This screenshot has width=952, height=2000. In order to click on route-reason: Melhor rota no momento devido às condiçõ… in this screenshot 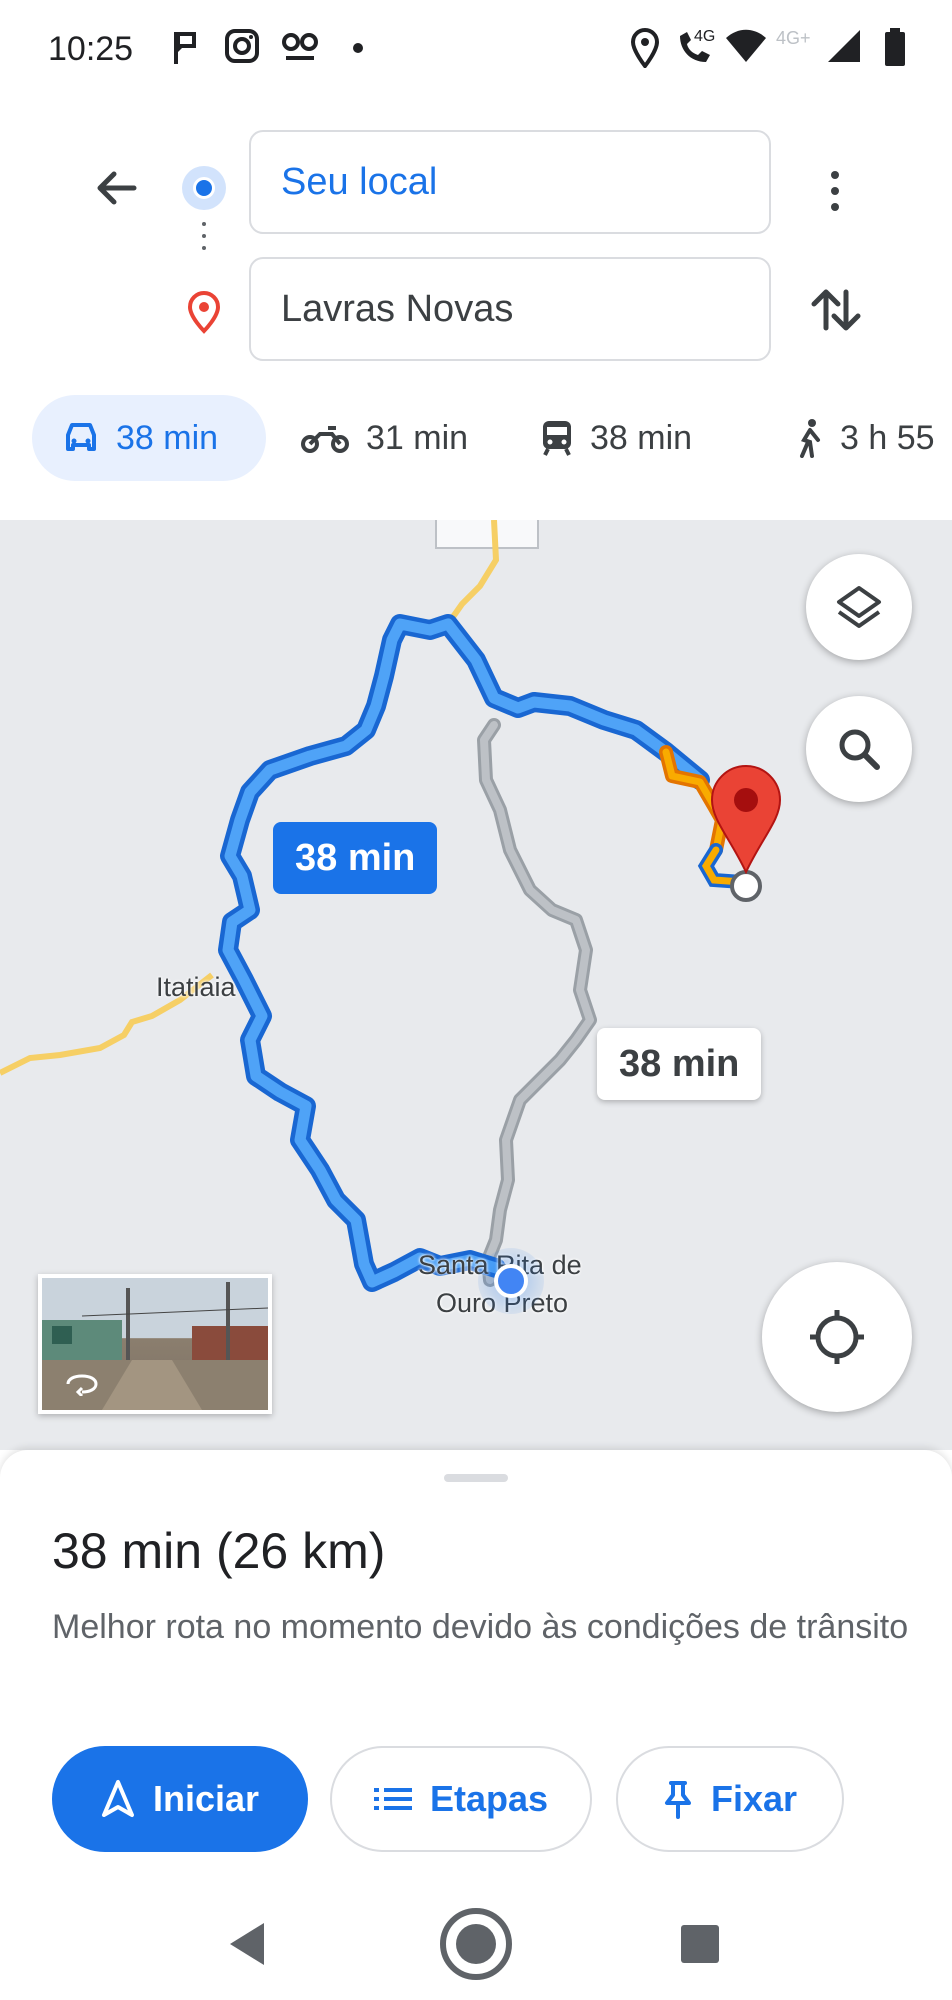, I will do `click(480, 1627)`.